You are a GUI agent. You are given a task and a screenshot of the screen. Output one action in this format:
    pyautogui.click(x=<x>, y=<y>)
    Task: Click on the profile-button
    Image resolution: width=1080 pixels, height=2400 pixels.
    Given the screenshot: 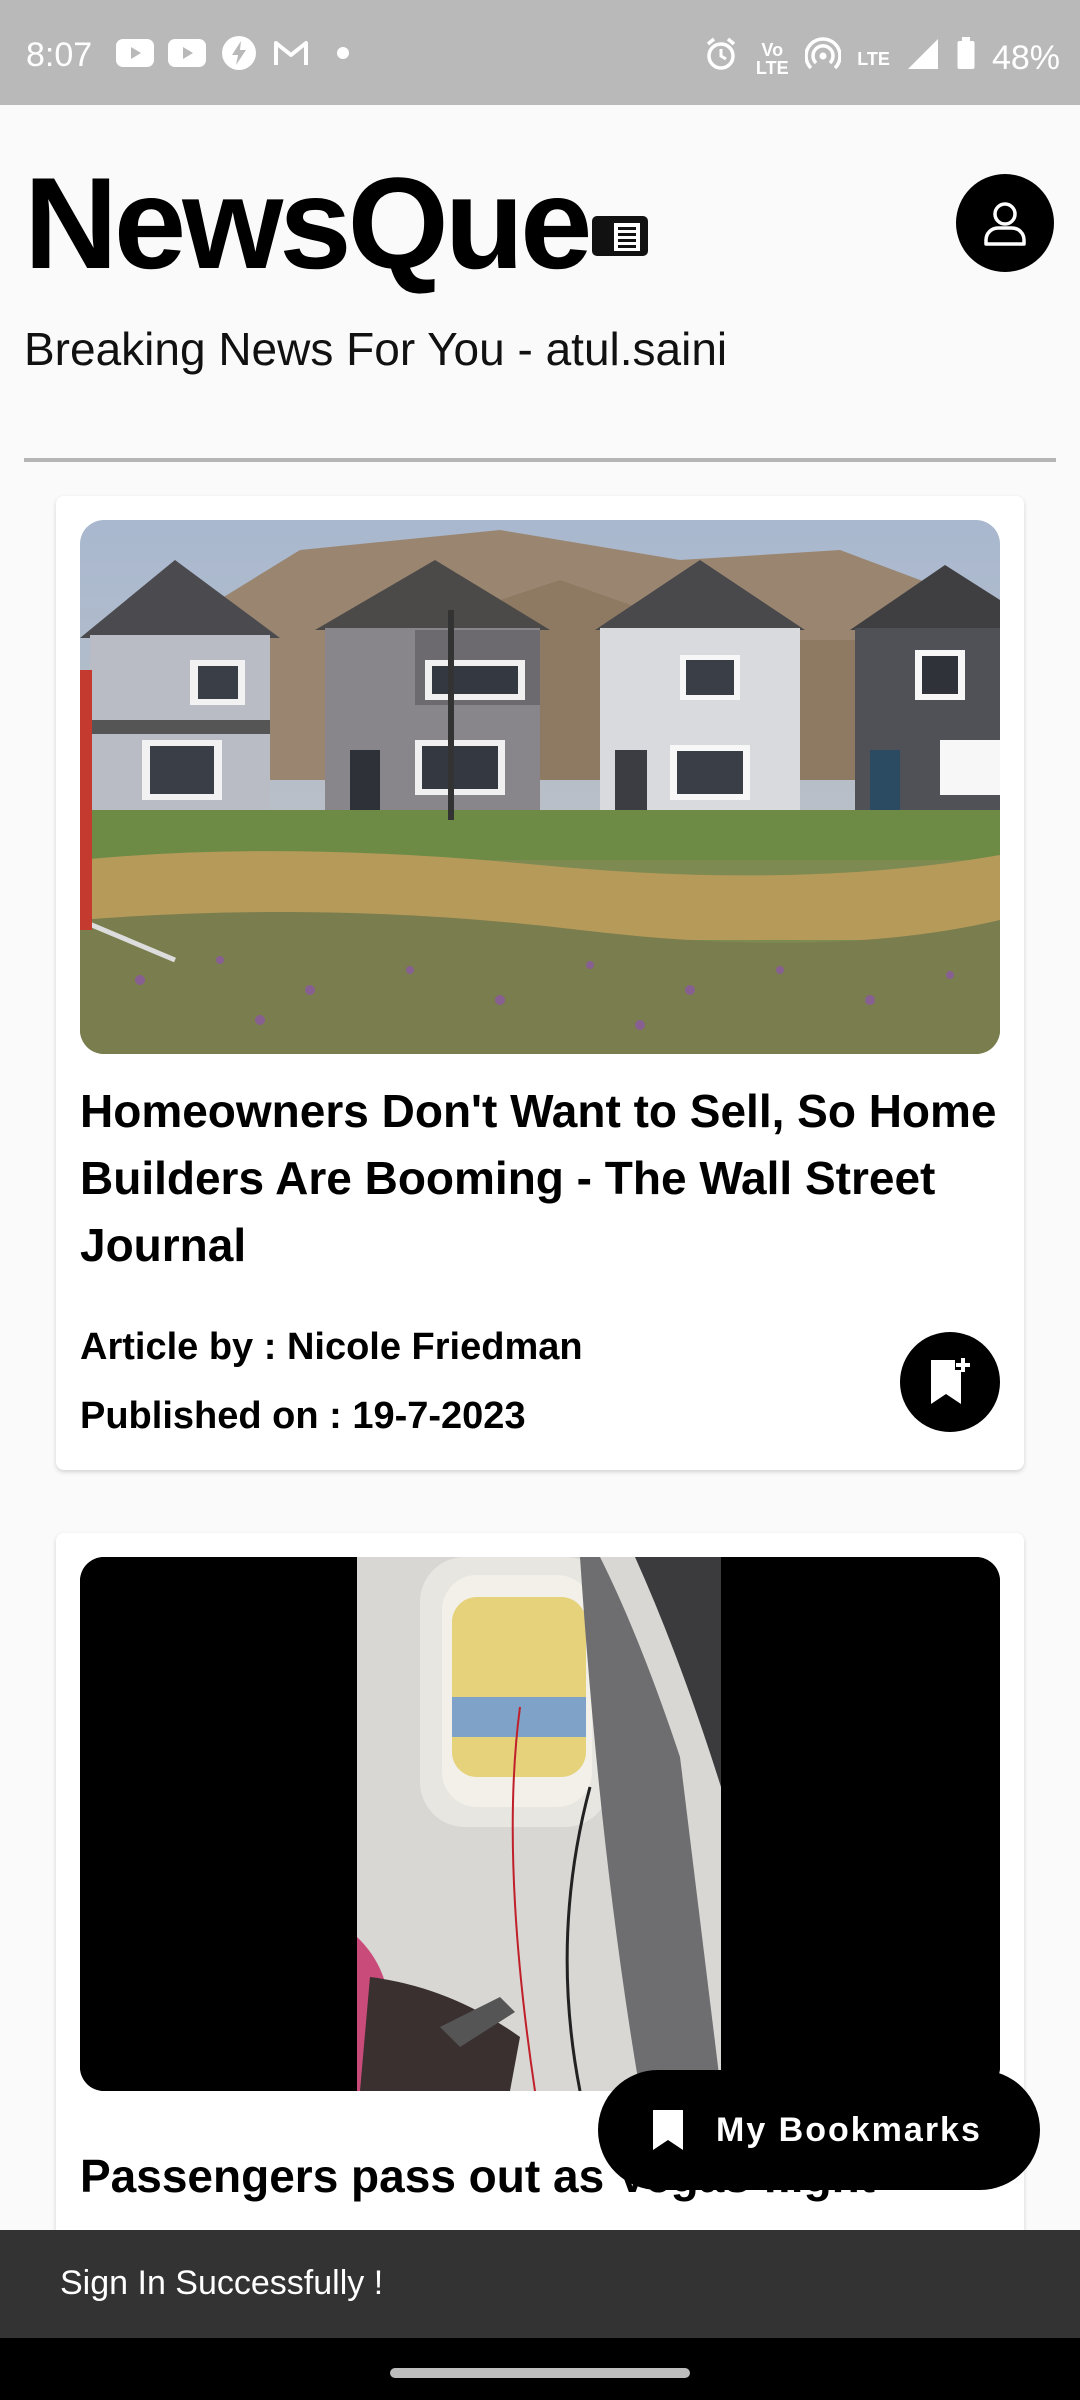 What is the action you would take?
    pyautogui.click(x=1005, y=223)
    